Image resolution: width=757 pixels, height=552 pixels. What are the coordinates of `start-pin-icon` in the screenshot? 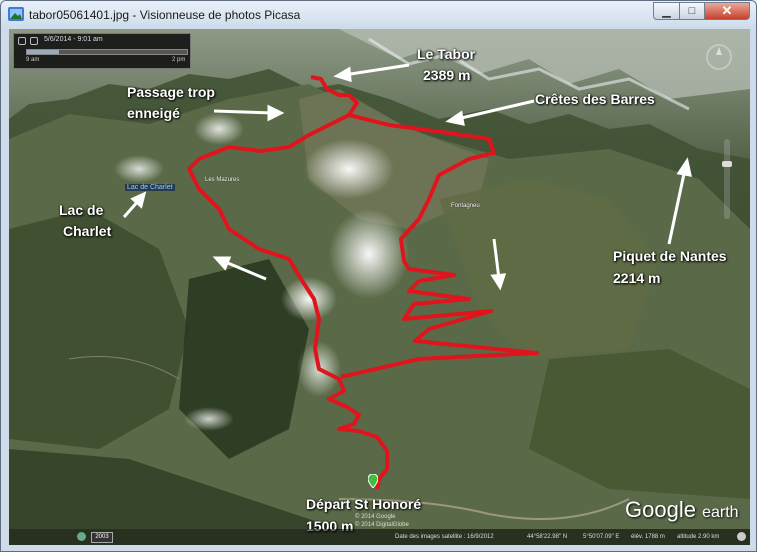 It's located at (373, 481).